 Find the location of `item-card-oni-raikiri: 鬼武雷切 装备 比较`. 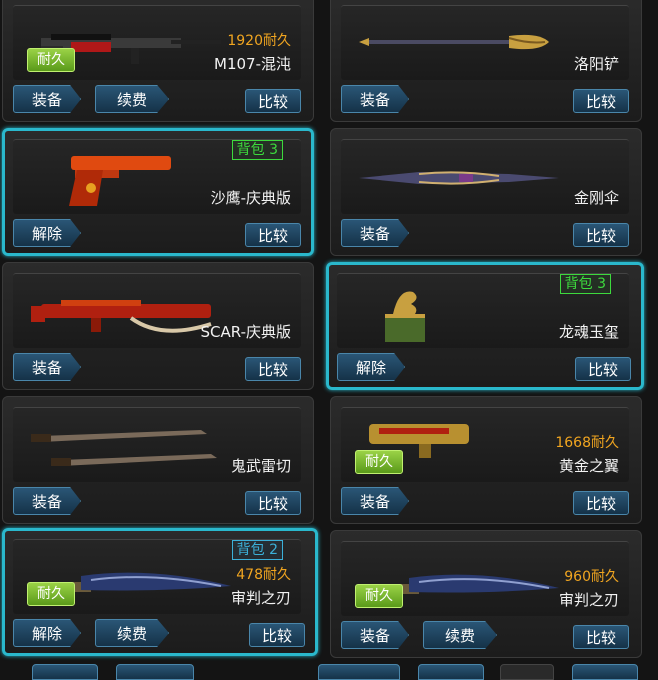

item-card-oni-raikiri: 鬼武雷切 装备 比较 is located at coordinates (158, 460).